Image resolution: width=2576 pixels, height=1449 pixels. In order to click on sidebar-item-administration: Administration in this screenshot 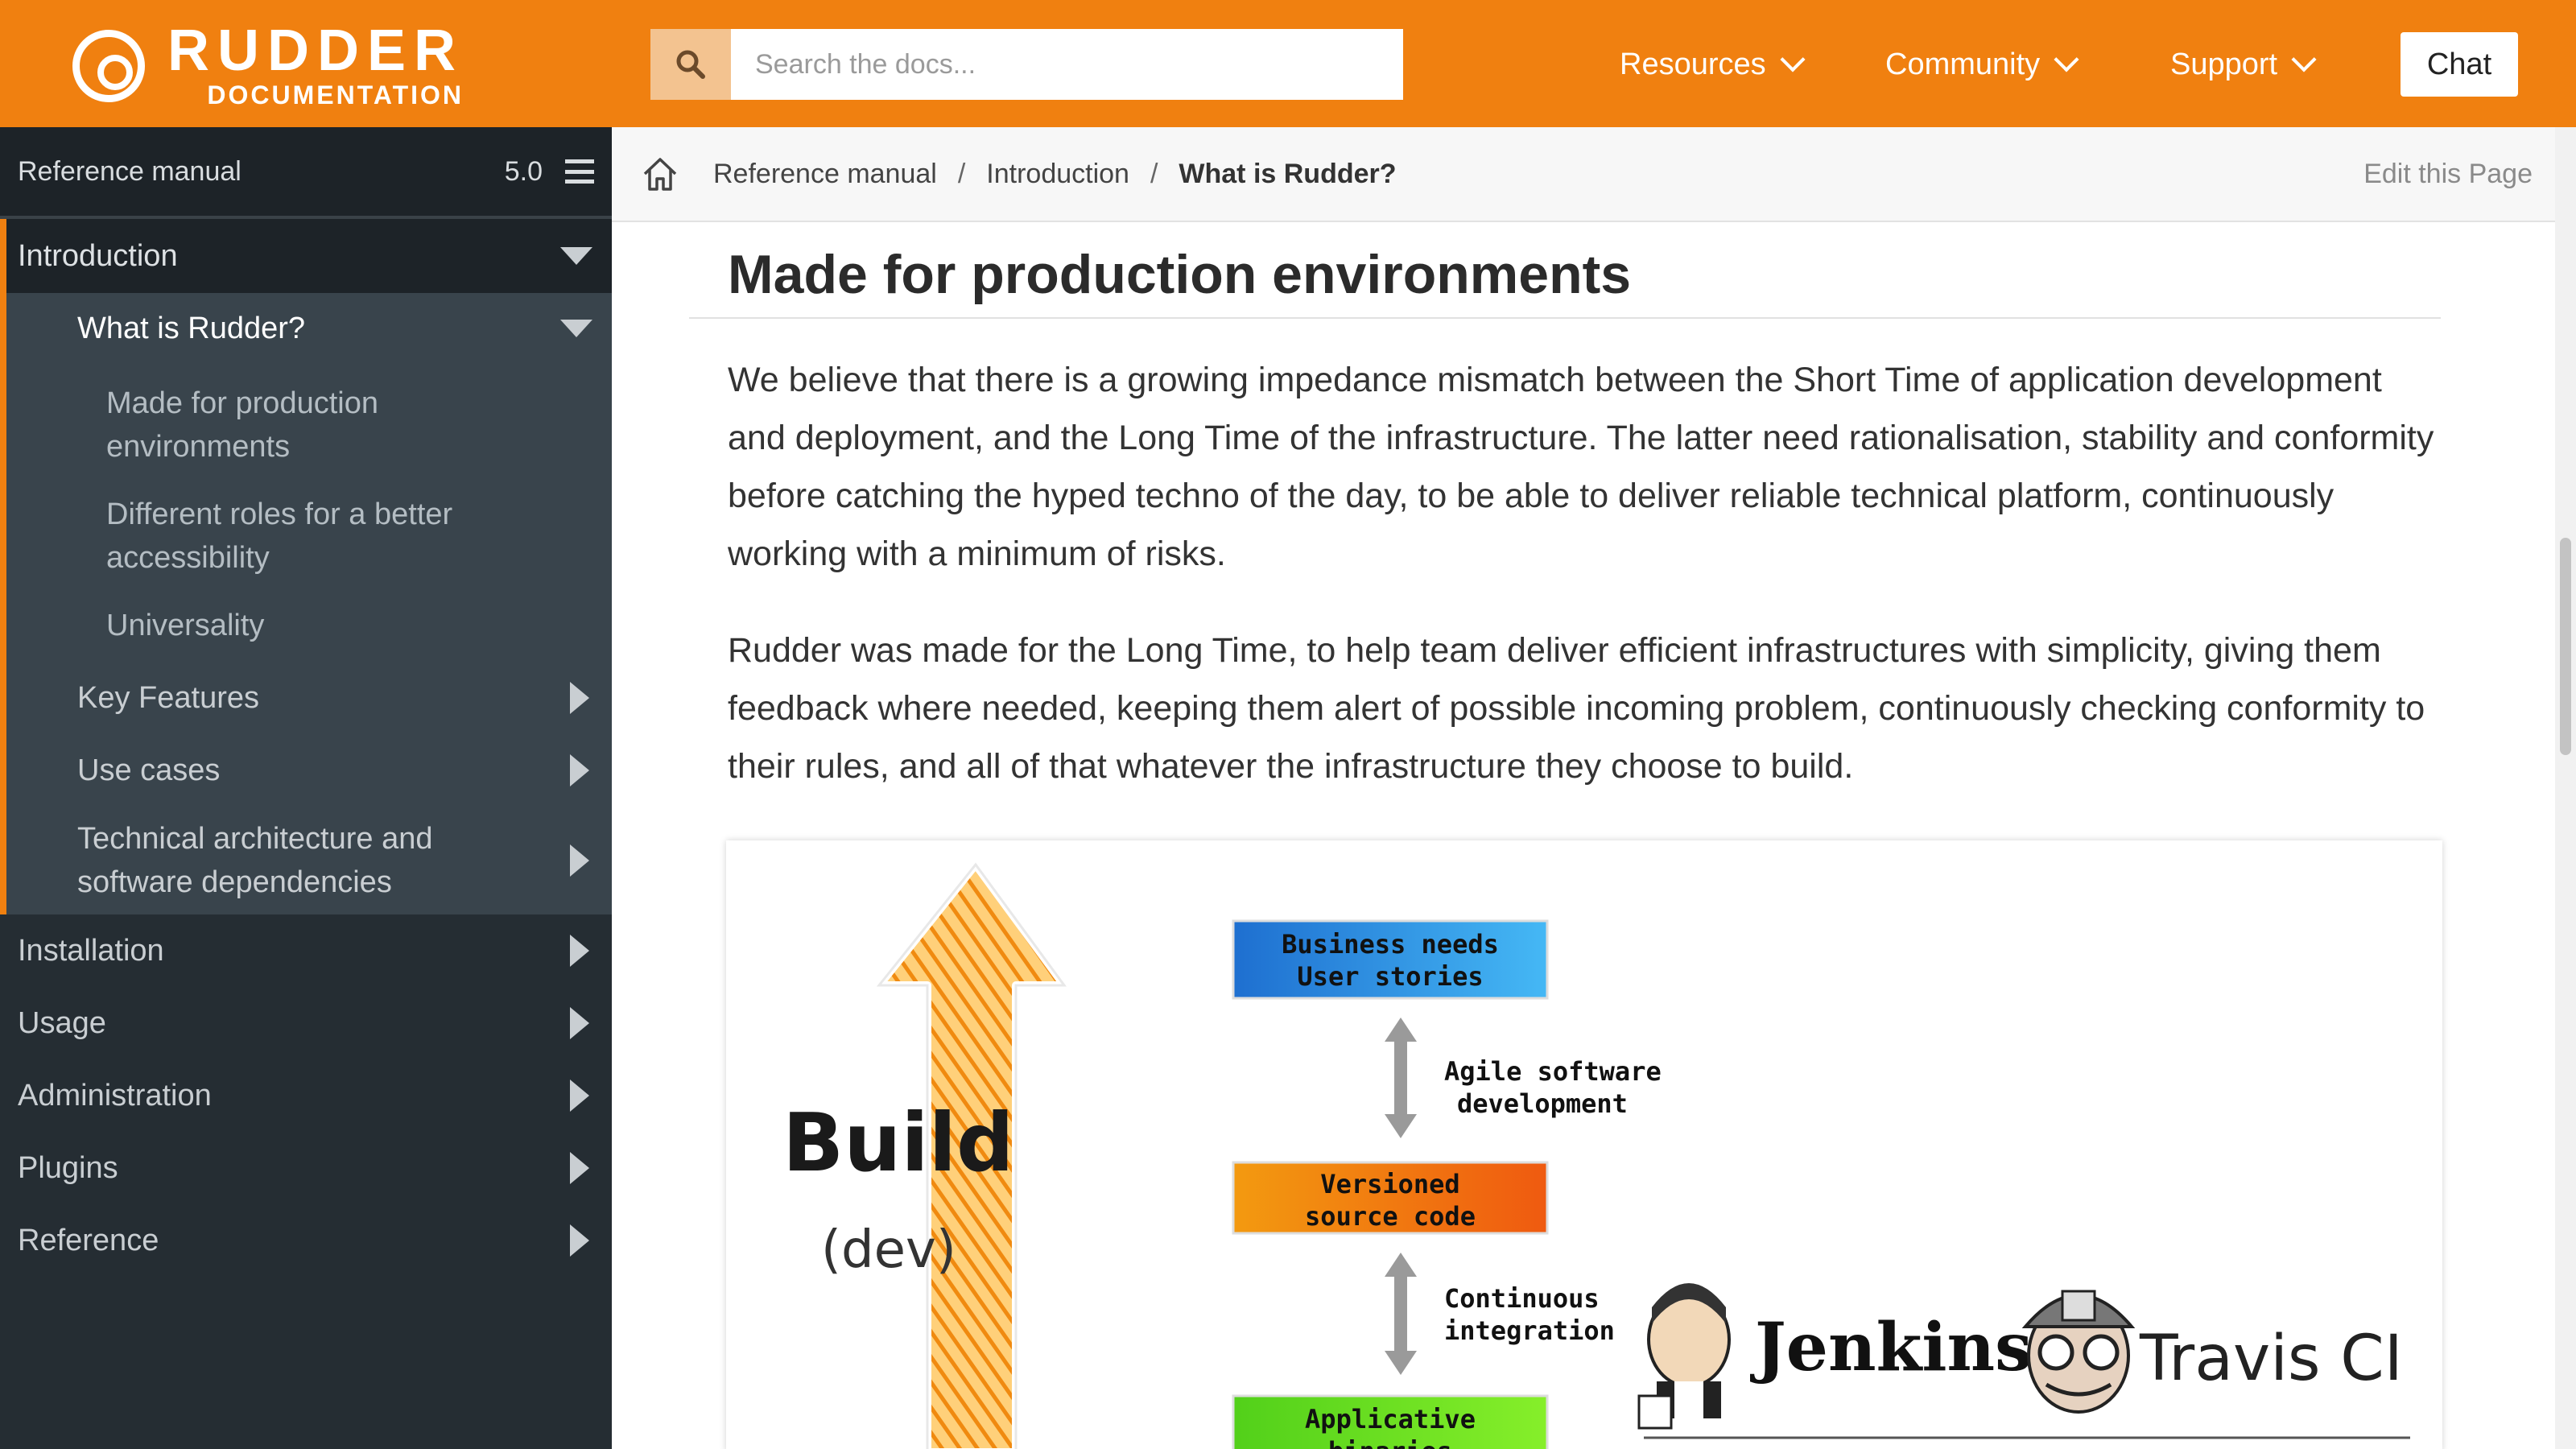, I will do `click(306, 1095)`.